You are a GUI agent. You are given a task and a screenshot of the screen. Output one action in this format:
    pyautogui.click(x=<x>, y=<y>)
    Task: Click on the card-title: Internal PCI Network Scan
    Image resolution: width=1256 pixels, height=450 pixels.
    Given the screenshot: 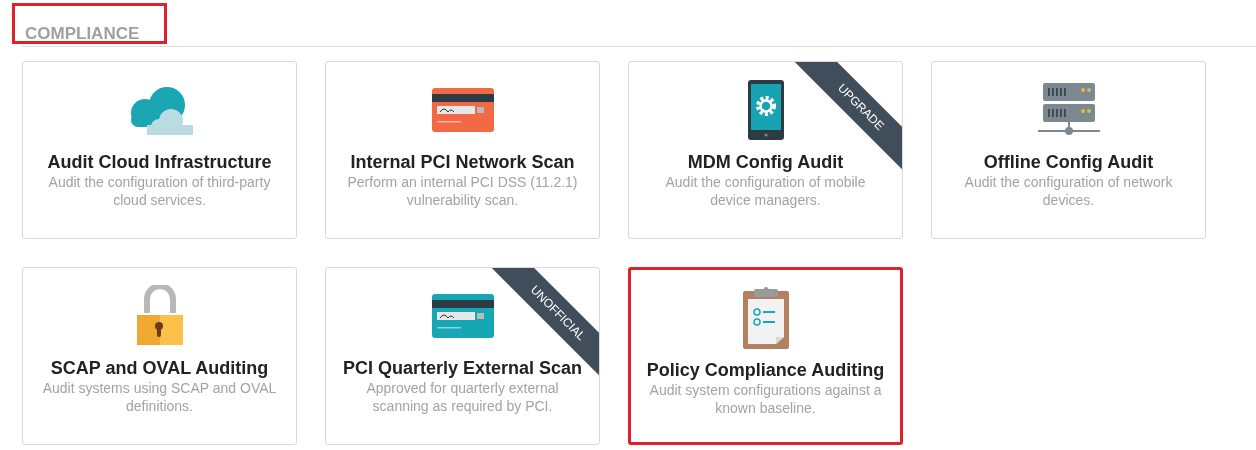 What is the action you would take?
    pyautogui.click(x=462, y=162)
    